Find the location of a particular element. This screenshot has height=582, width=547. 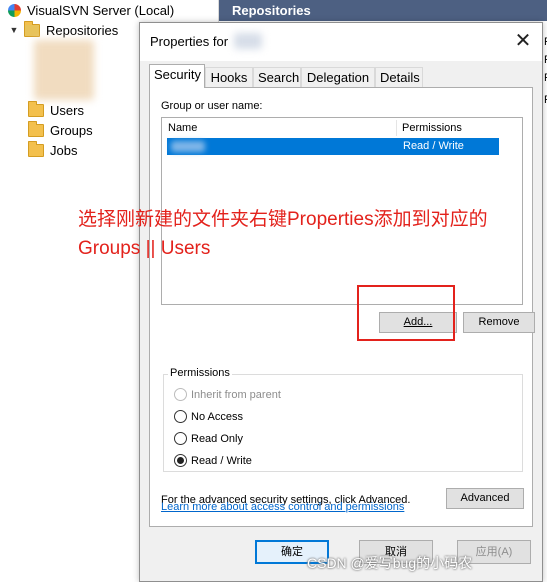

tab-hooks: Hooks is located at coordinates (229, 77).